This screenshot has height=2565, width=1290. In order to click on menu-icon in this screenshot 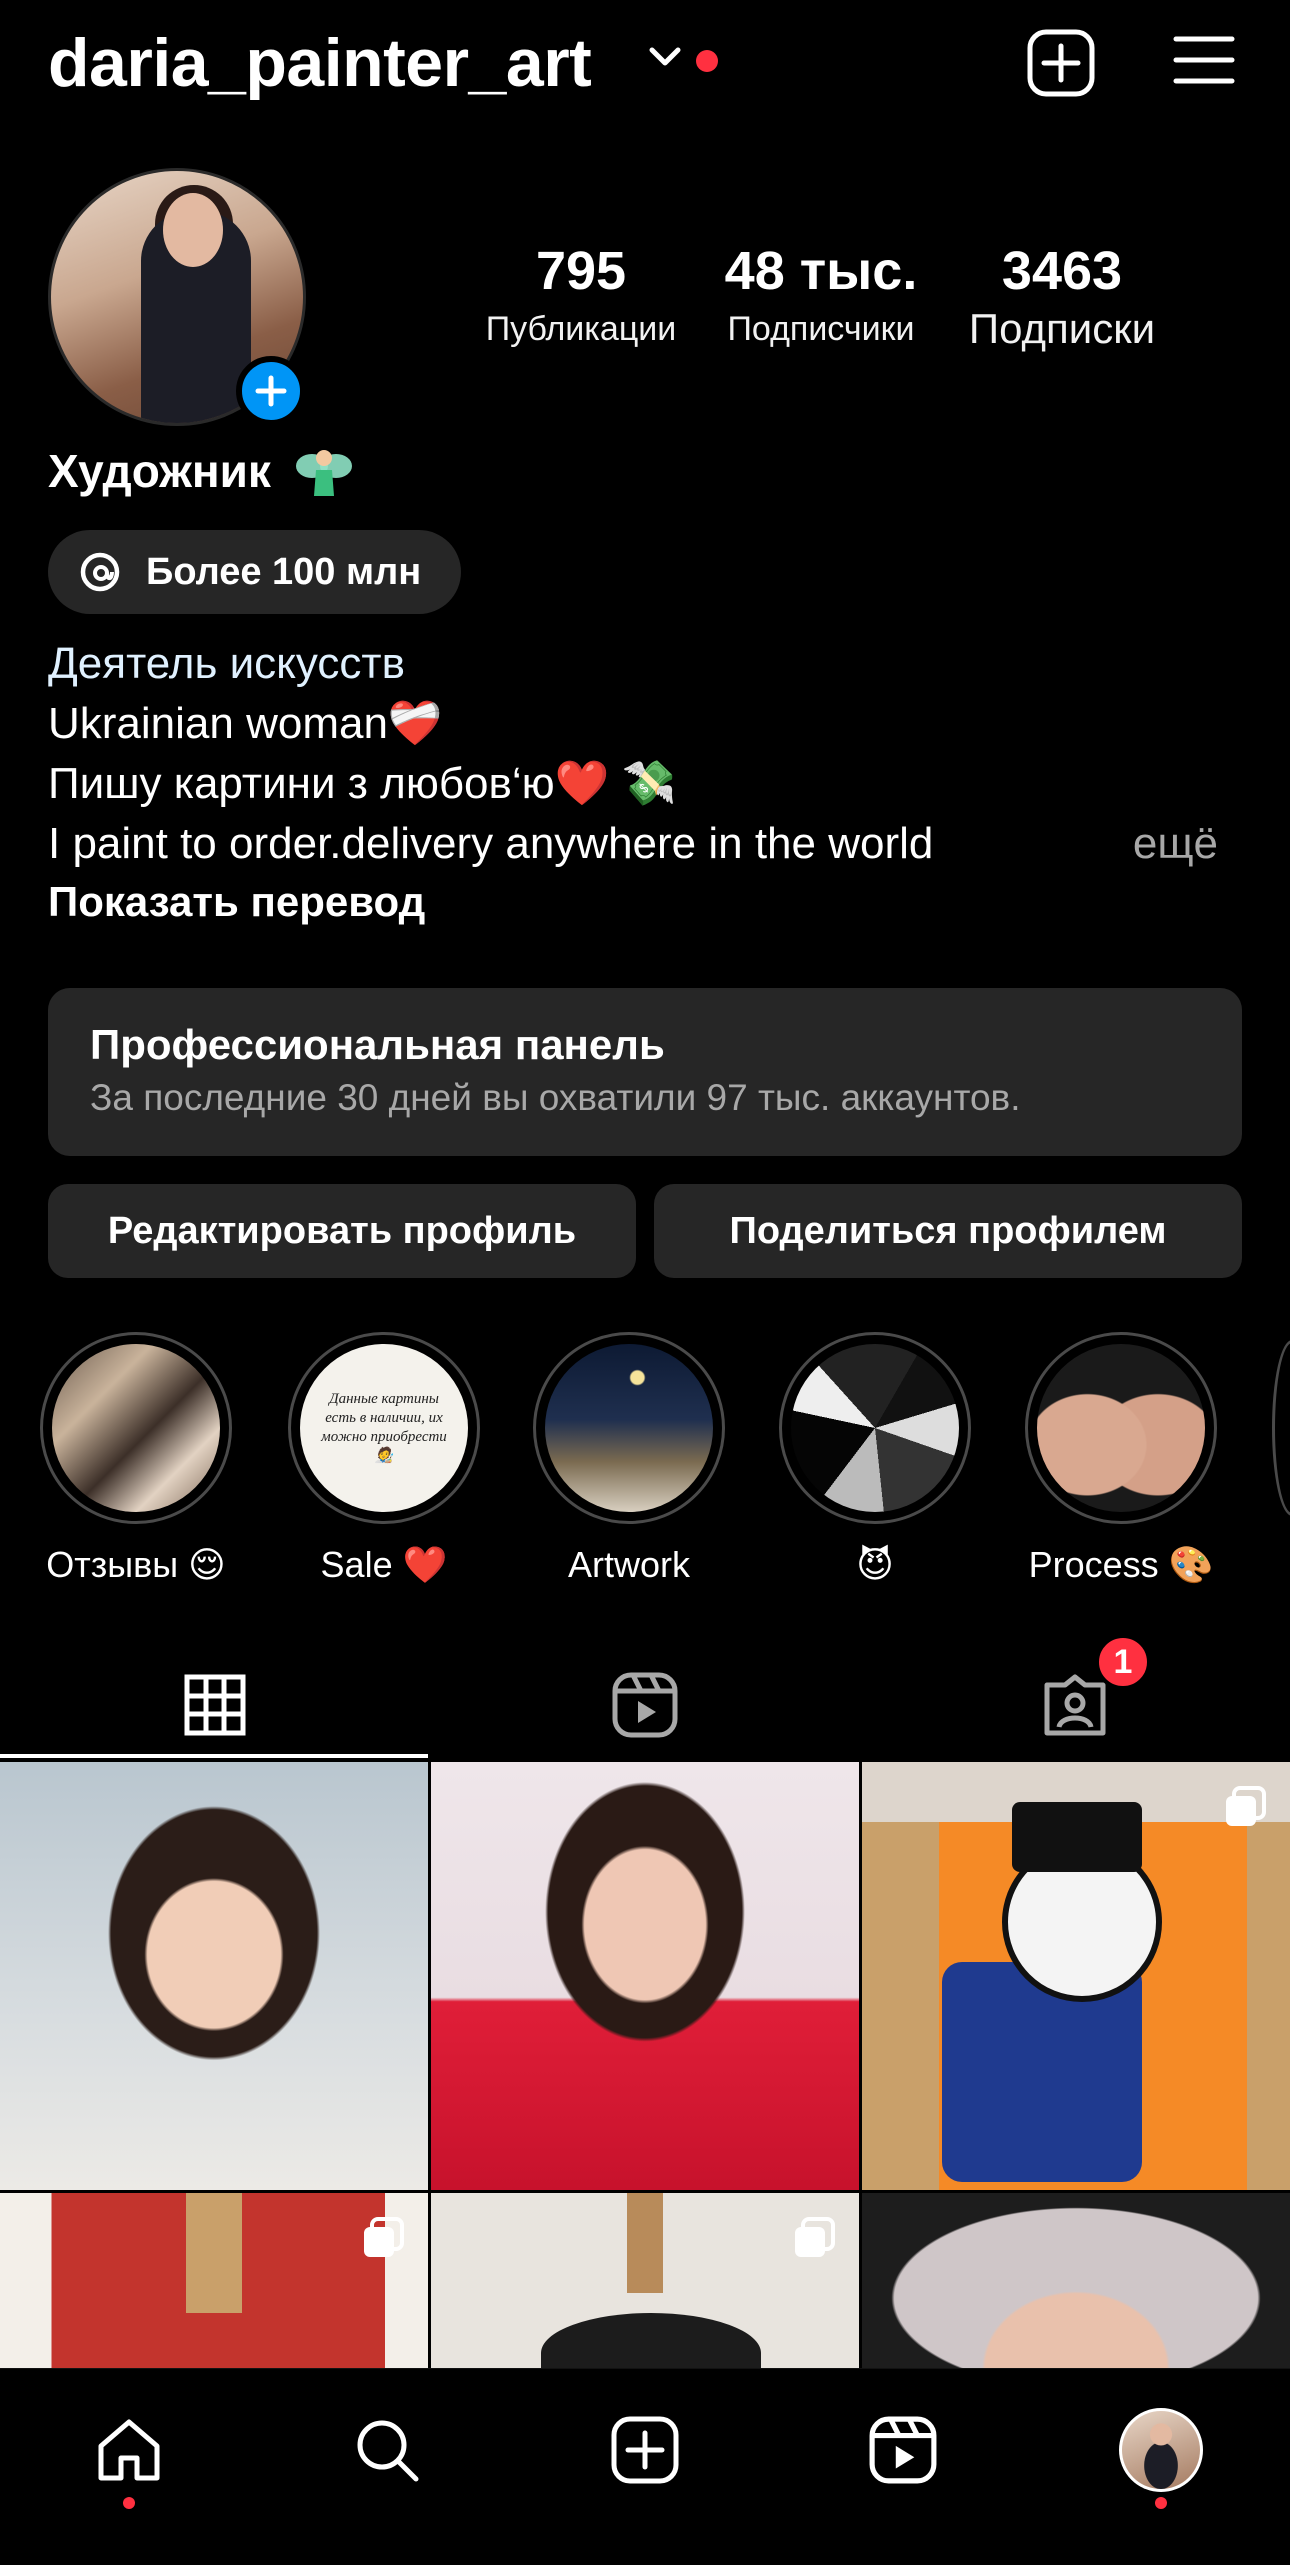, I will do `click(1204, 60)`.